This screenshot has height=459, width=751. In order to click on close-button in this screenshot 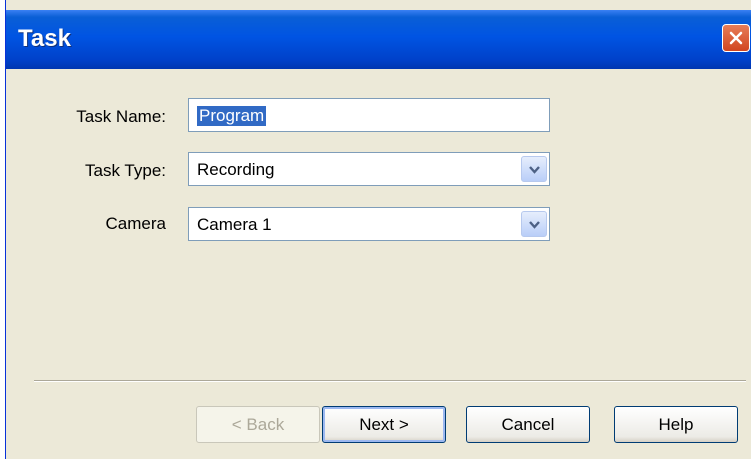, I will do `click(736, 38)`.